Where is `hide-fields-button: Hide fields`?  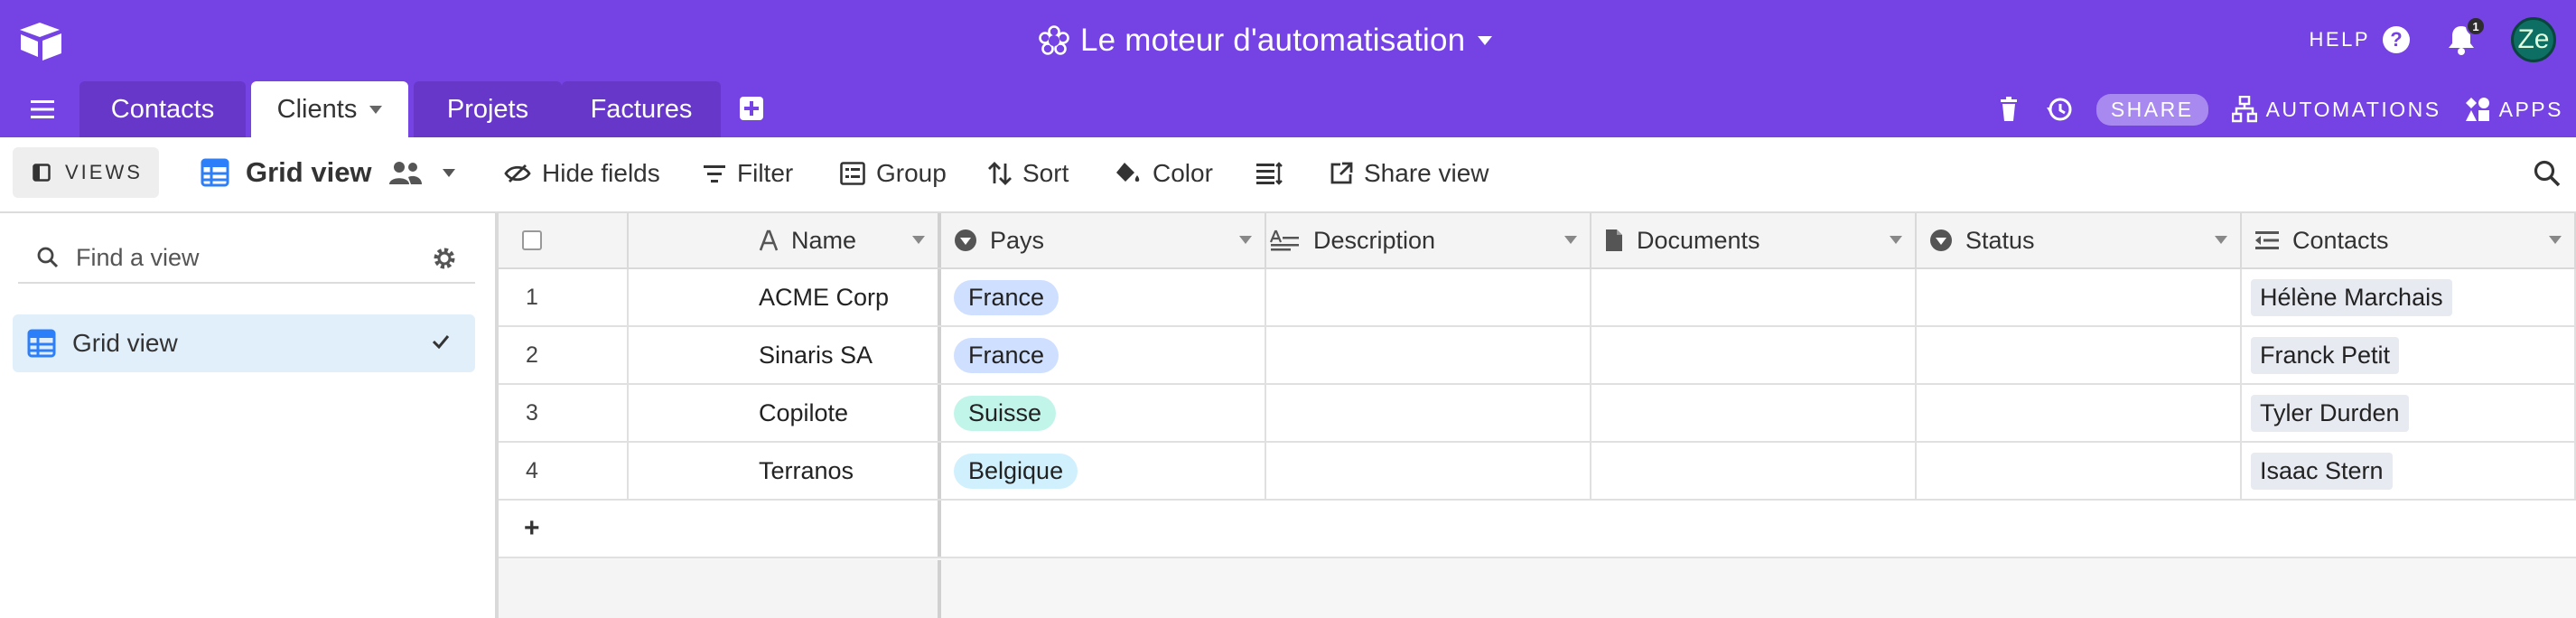 hide-fields-button: Hide fields is located at coordinates (582, 173).